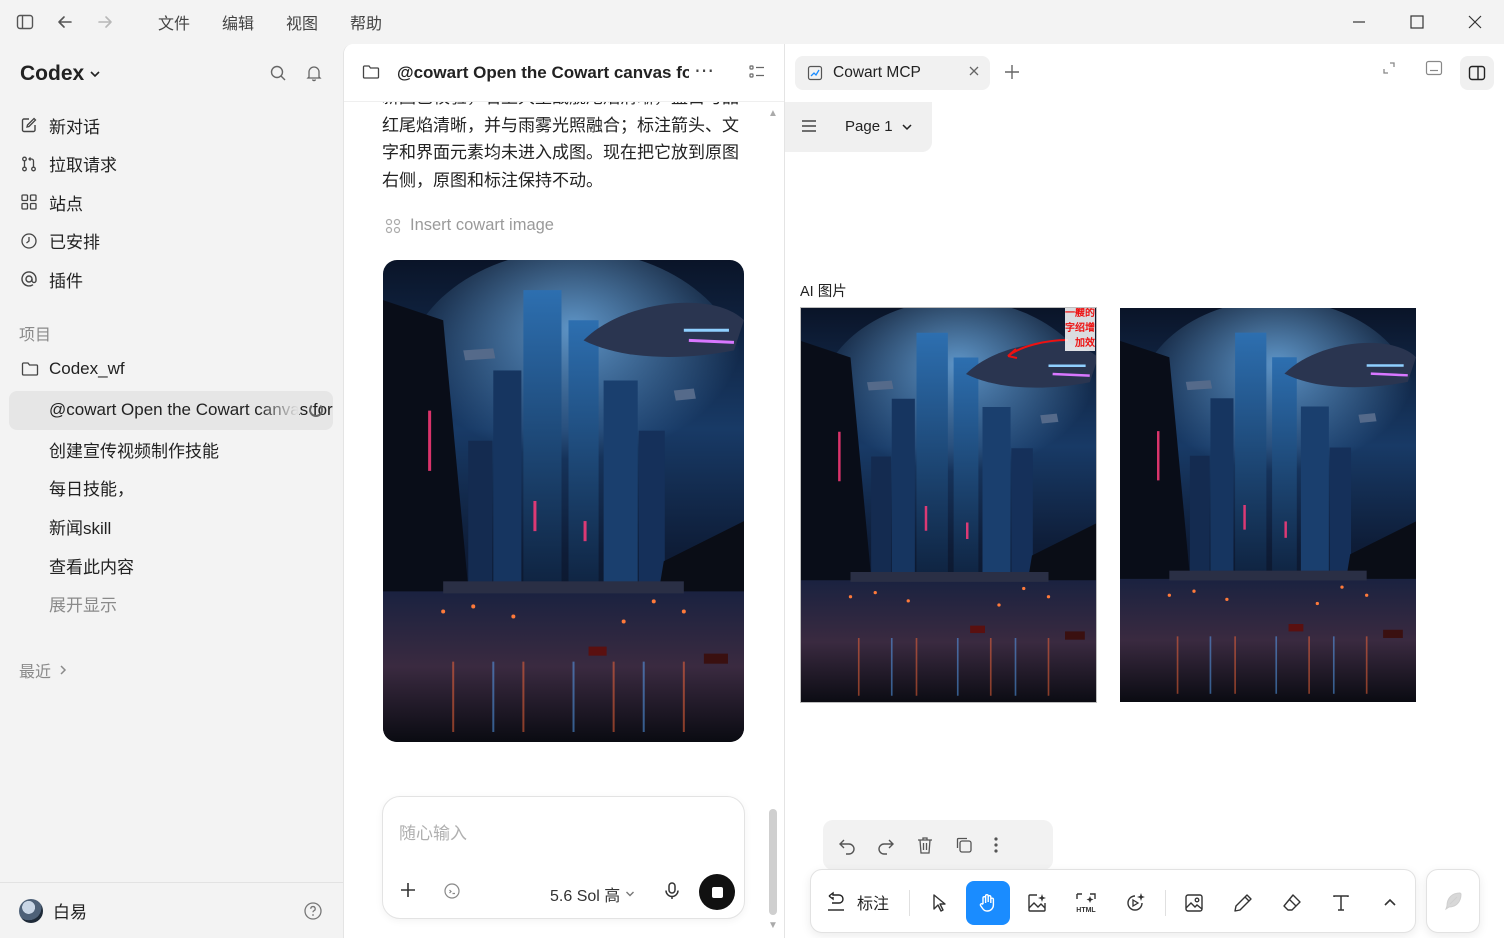 The height and width of the screenshot is (938, 1504). I want to click on expand-icon, so click(1389, 68).